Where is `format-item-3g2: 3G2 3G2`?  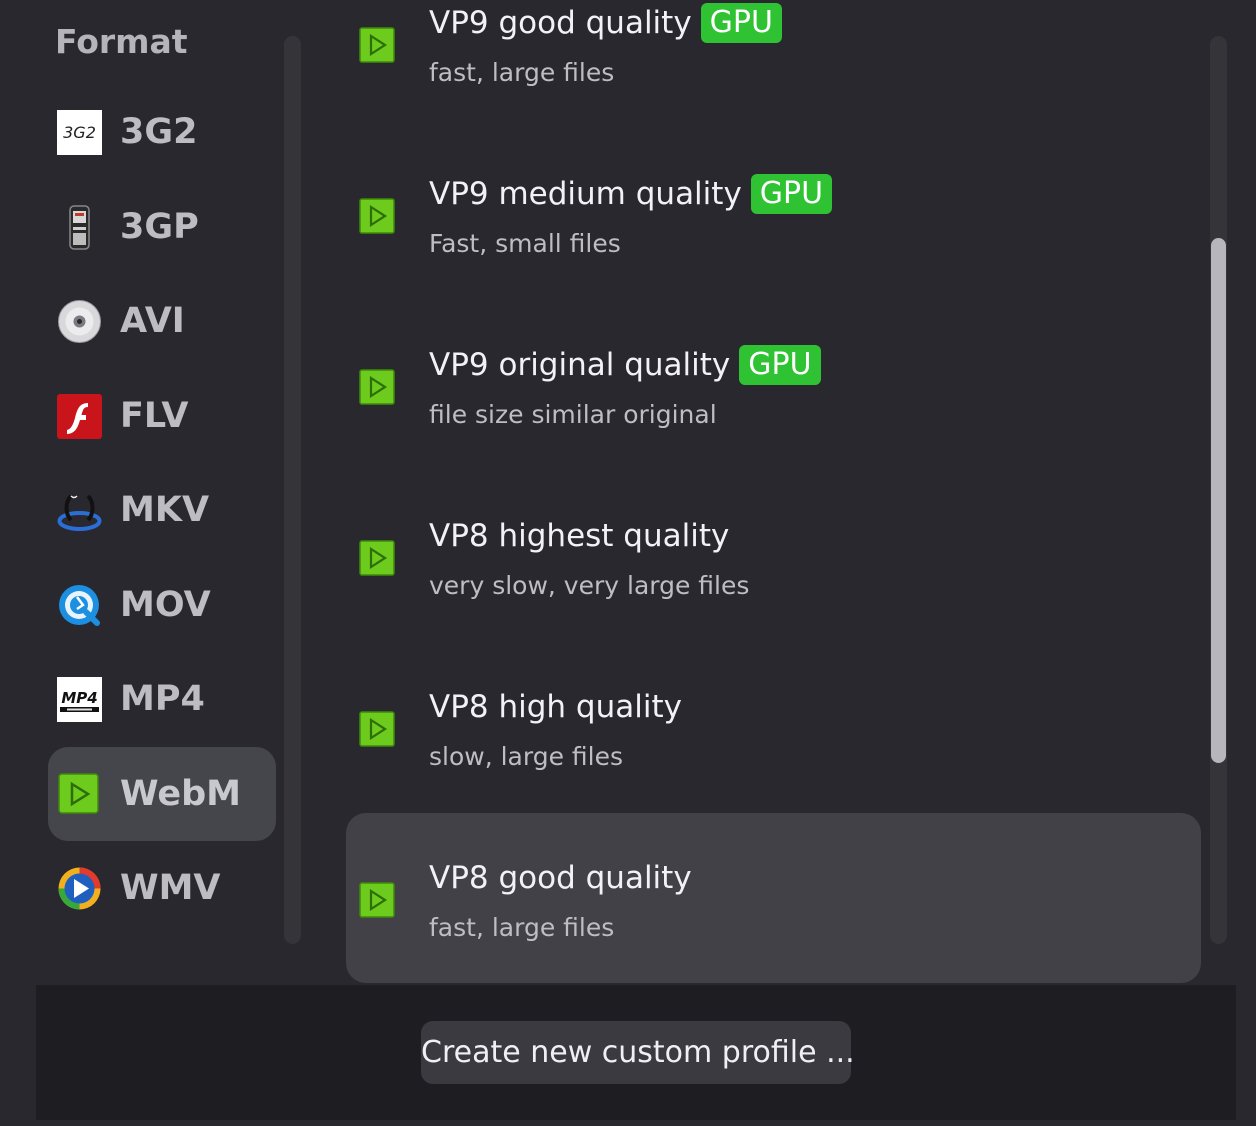
format-item-3g2: 3G2 3G2 is located at coordinates (162, 132).